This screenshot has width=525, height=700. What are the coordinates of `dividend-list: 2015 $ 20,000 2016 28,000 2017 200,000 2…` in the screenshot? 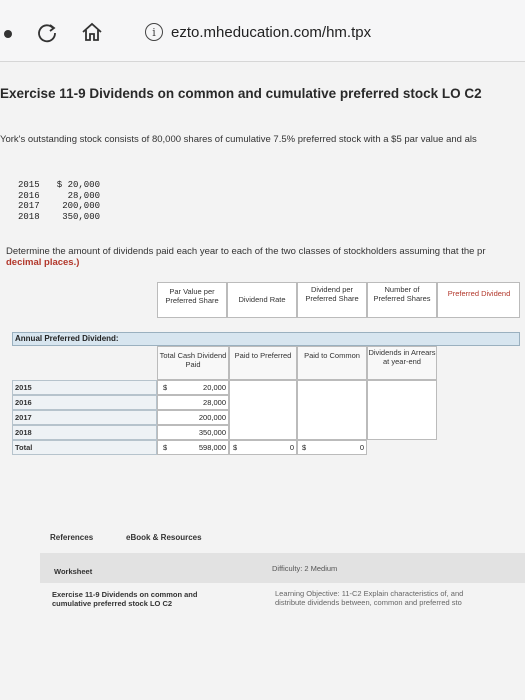 It's located at (59, 201).